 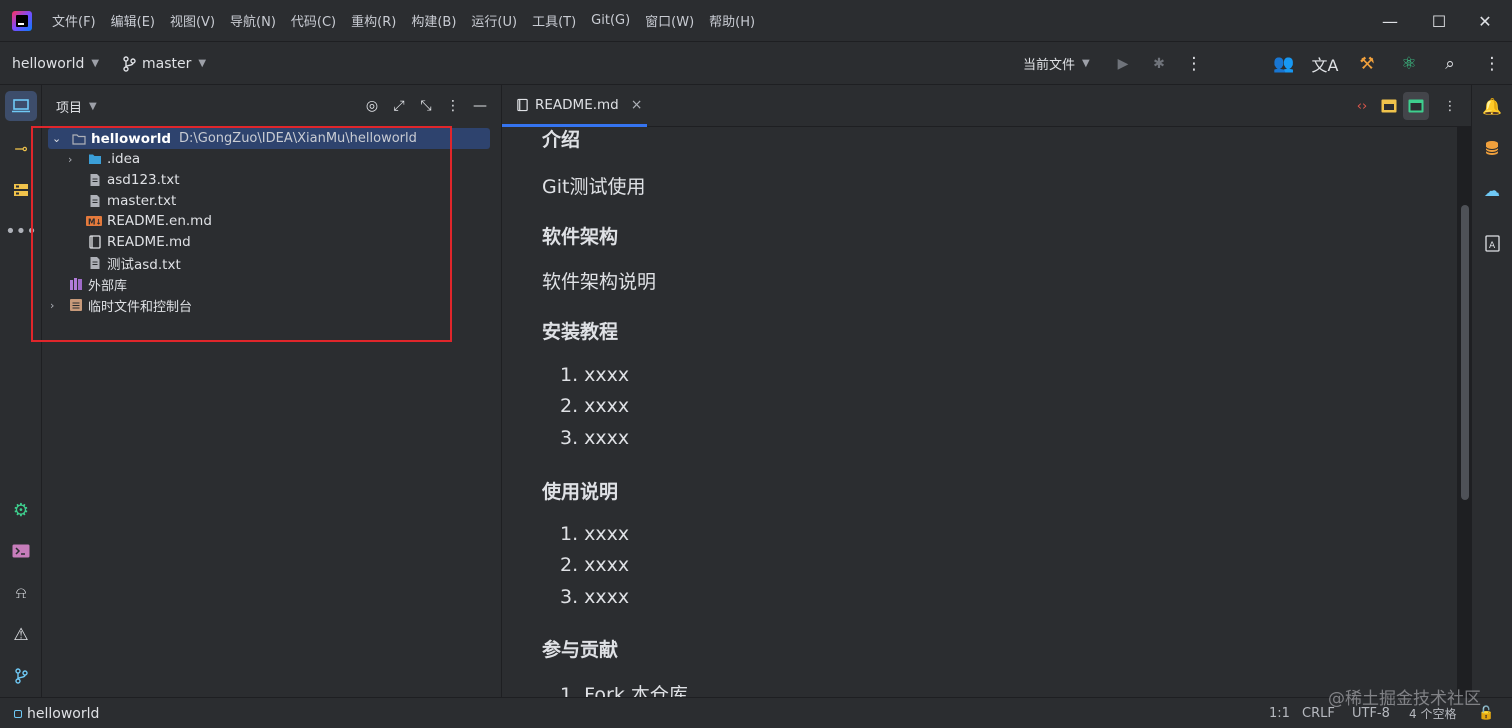 I want to click on debug-button: ✱, so click(x=1159, y=63).